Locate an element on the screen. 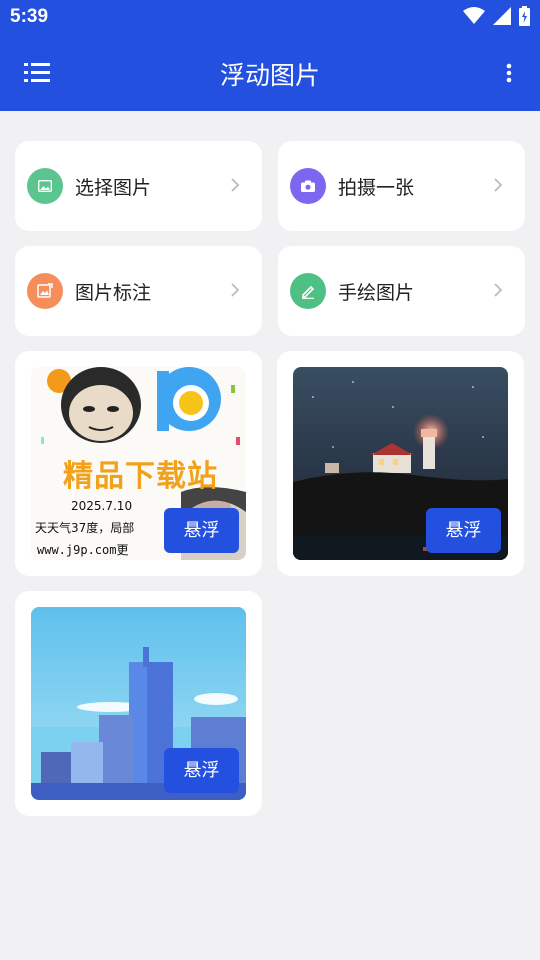 This screenshot has height=960, width=540. status-time: 5:39 is located at coordinates (29, 16).